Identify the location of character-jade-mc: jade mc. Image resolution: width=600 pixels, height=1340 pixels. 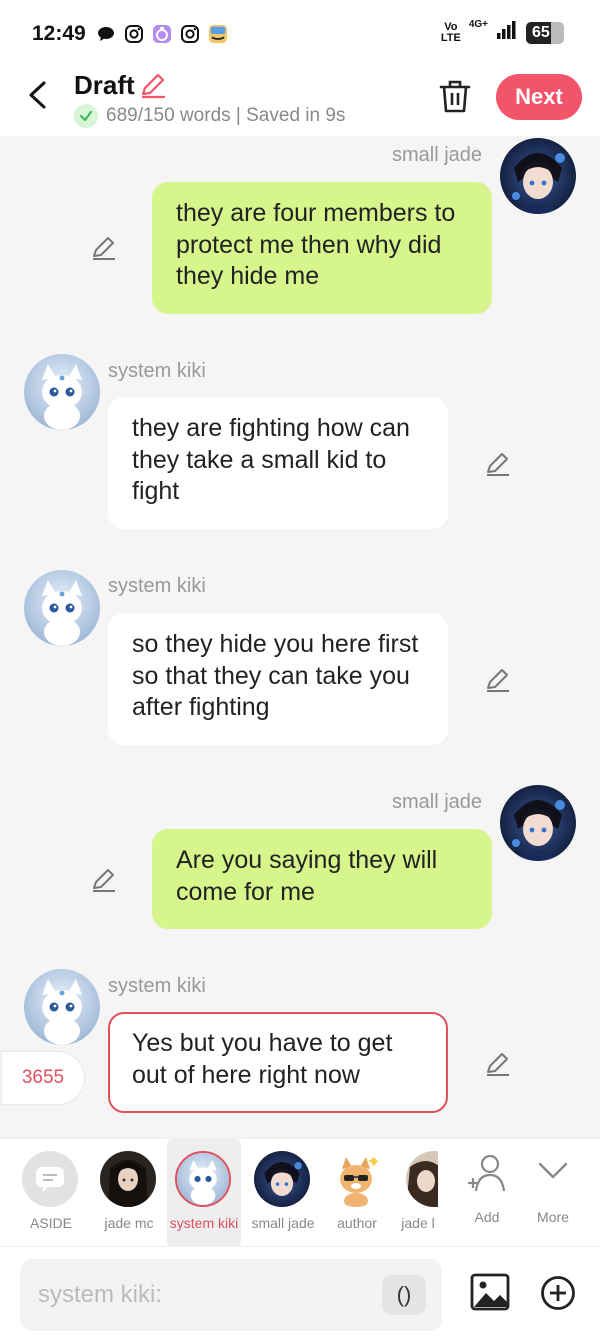
(129, 1193).